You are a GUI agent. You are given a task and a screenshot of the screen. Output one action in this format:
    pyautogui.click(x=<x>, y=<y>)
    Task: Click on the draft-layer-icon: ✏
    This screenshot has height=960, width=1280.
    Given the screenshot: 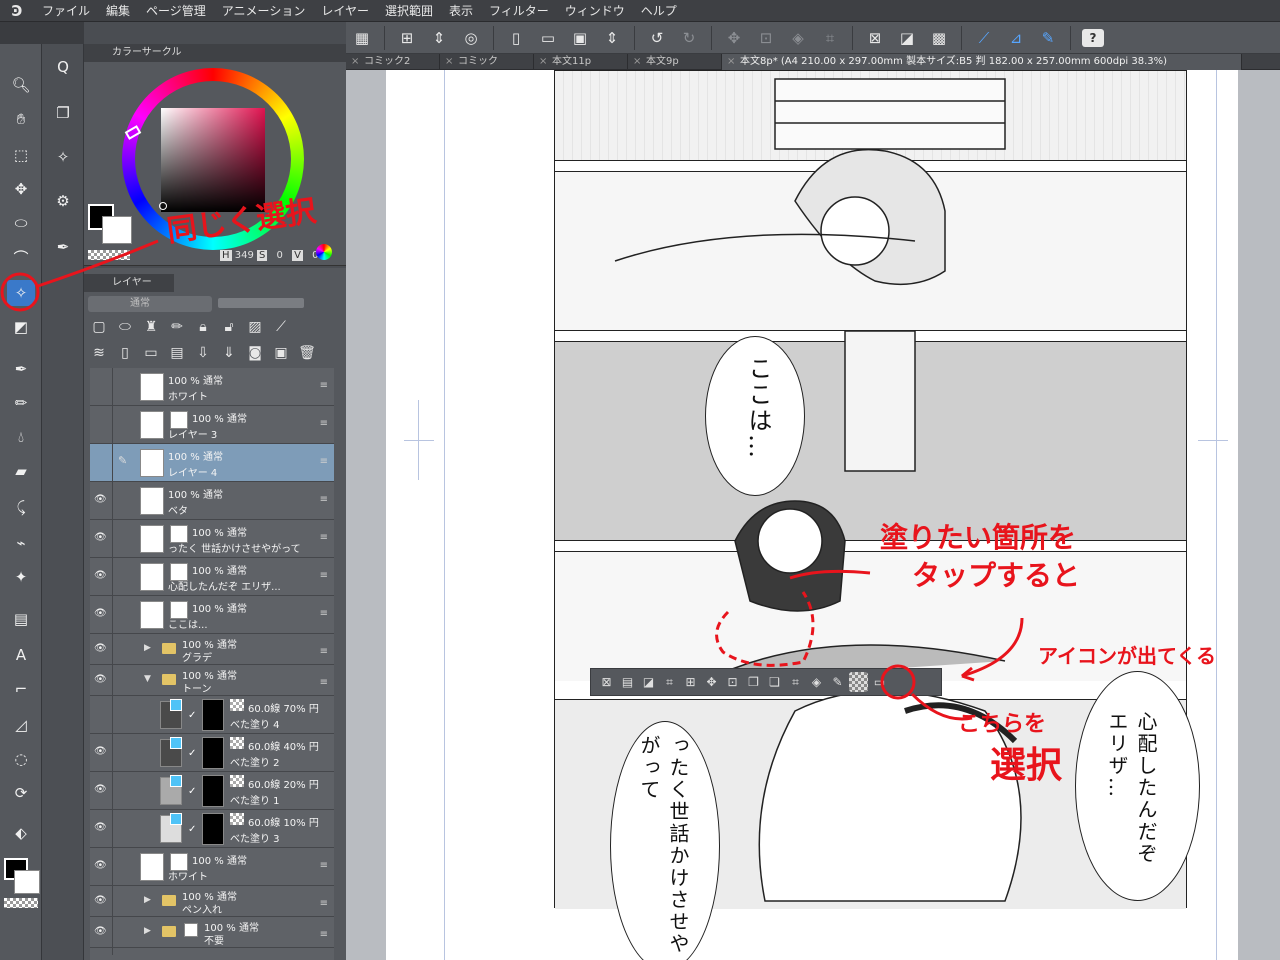 What is the action you would take?
    pyautogui.click(x=177, y=327)
    